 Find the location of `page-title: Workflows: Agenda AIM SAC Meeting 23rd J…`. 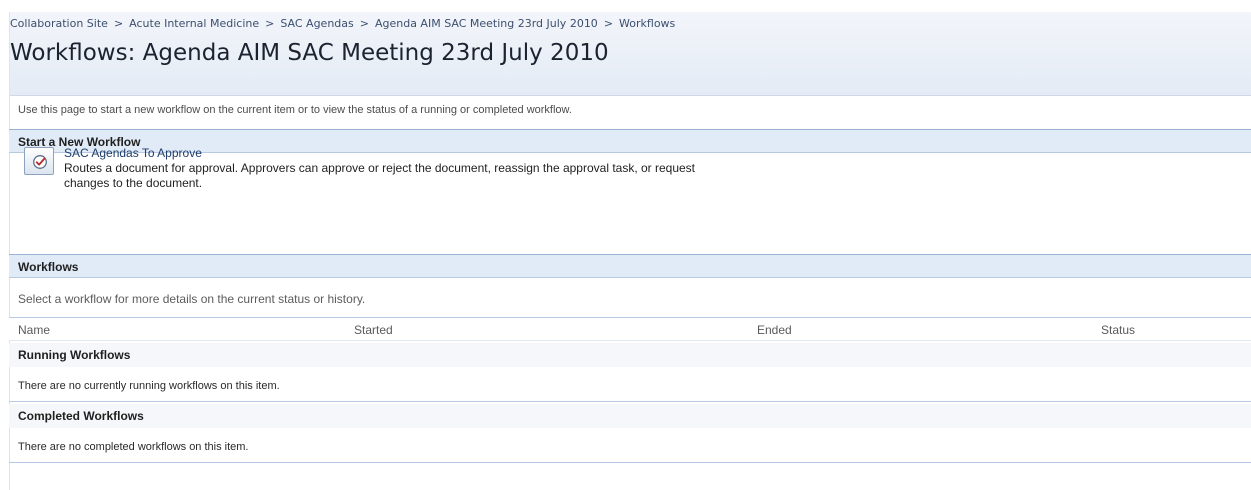

page-title: Workflows: Agenda AIM SAC Meeting 23rd J… is located at coordinates (309, 53).